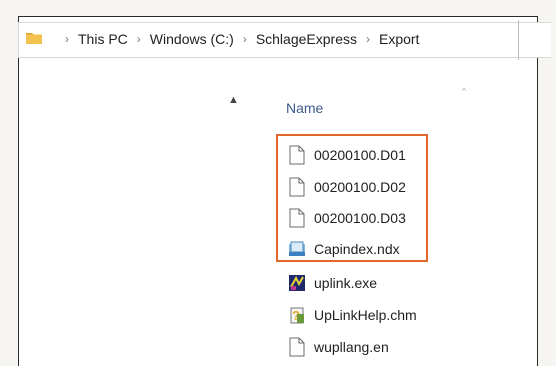 Image resolution: width=556 pixels, height=366 pixels. I want to click on sort-caret-icon: ^, so click(464, 91).